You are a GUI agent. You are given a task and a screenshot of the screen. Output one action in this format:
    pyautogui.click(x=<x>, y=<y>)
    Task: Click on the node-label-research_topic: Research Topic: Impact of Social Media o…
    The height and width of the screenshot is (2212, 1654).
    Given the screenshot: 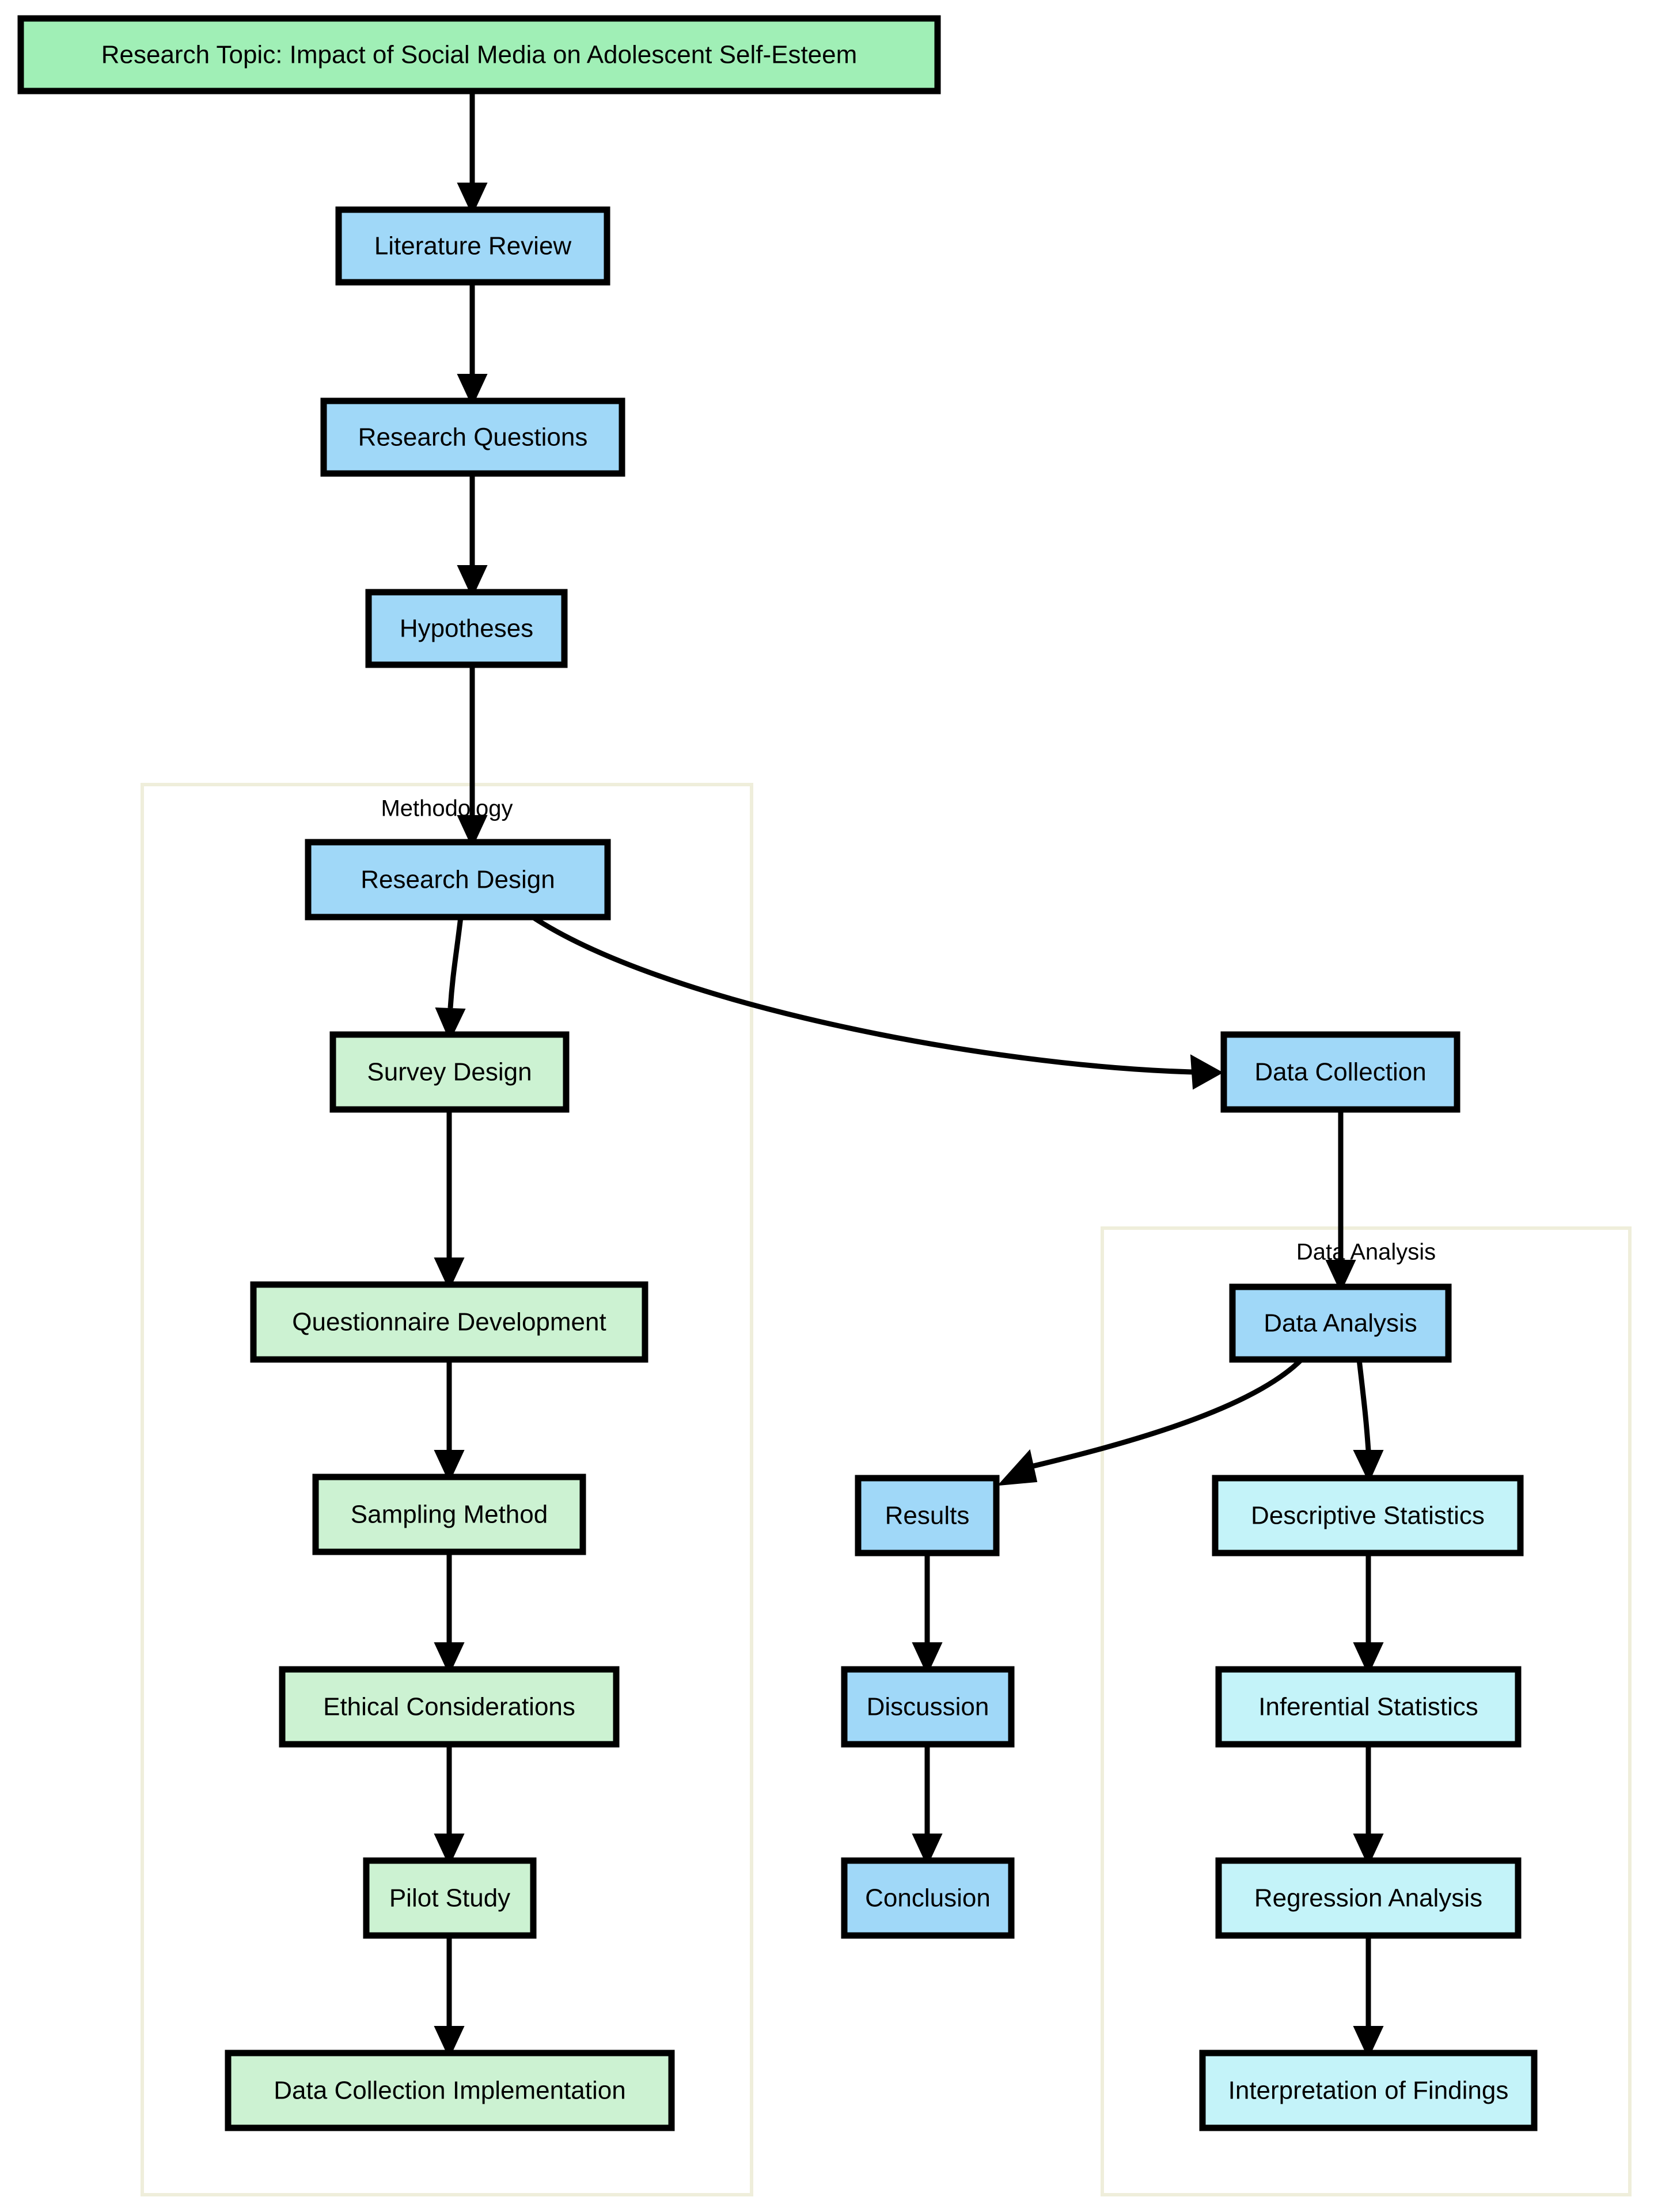 What is the action you would take?
    pyautogui.click(x=479, y=55)
    